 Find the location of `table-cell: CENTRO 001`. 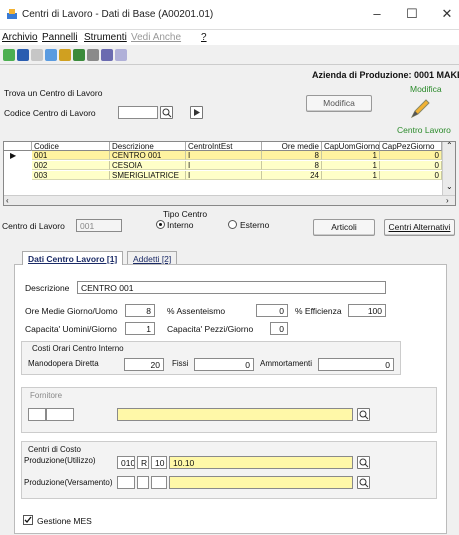

table-cell: CENTRO 001 is located at coordinates (148, 155).